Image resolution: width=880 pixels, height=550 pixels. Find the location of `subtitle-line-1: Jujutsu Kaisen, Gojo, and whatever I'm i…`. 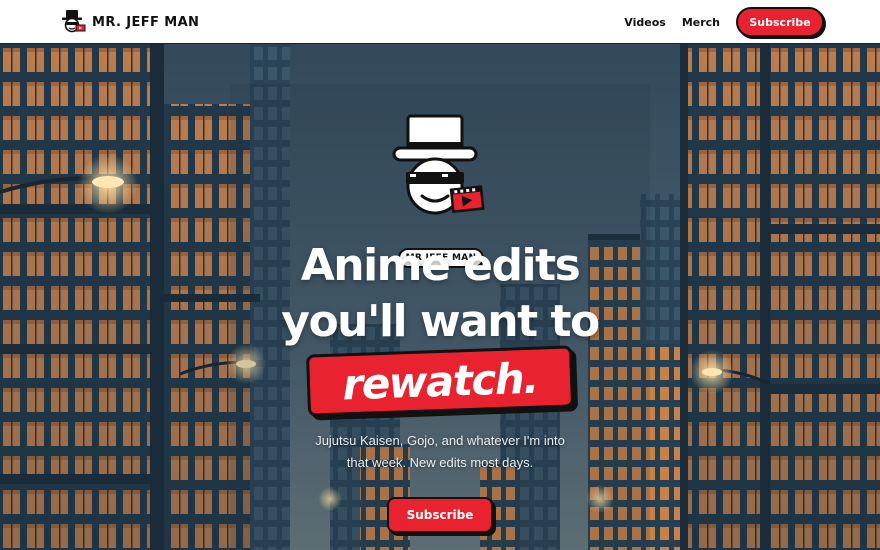

subtitle-line-1: Jujutsu Kaisen, Gojo, and whatever I'm i… is located at coordinates (440, 440).